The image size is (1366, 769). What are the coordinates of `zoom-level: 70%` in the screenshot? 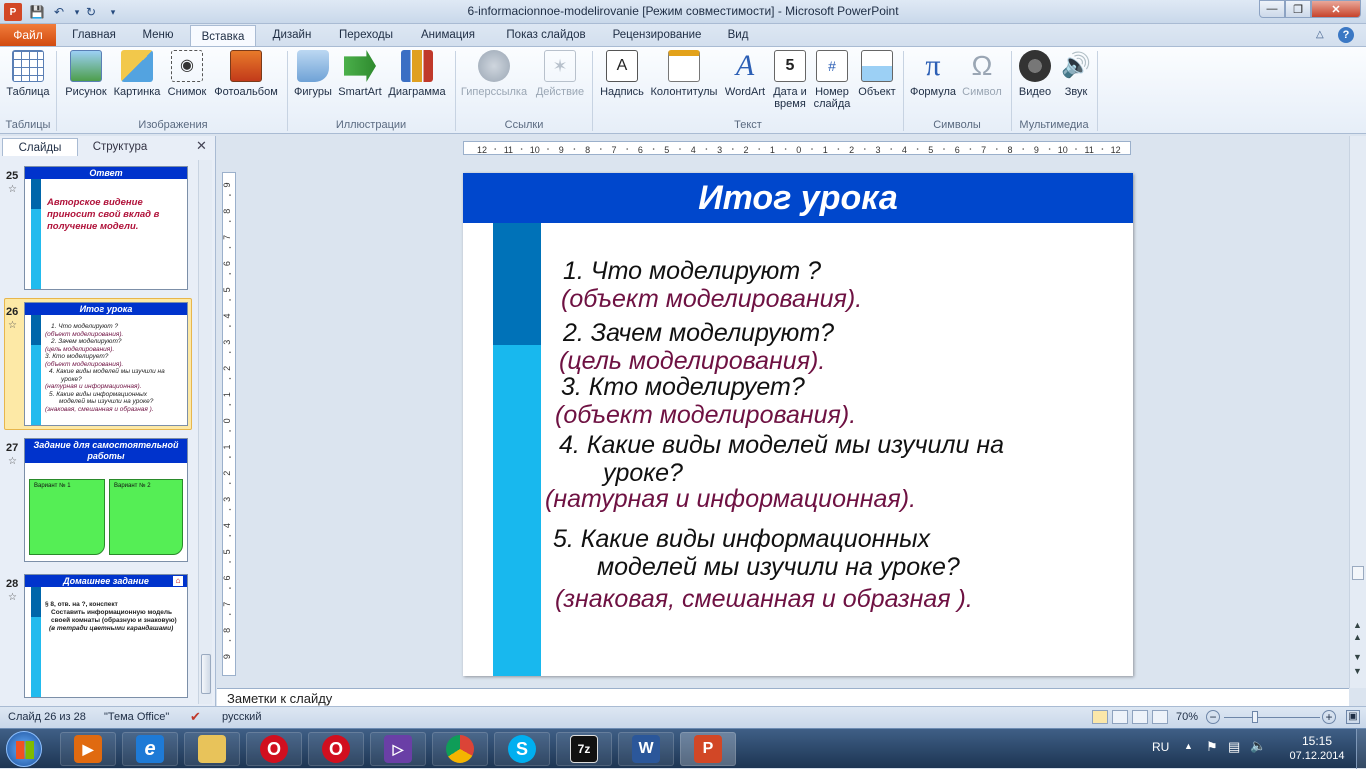 It's located at (1187, 717).